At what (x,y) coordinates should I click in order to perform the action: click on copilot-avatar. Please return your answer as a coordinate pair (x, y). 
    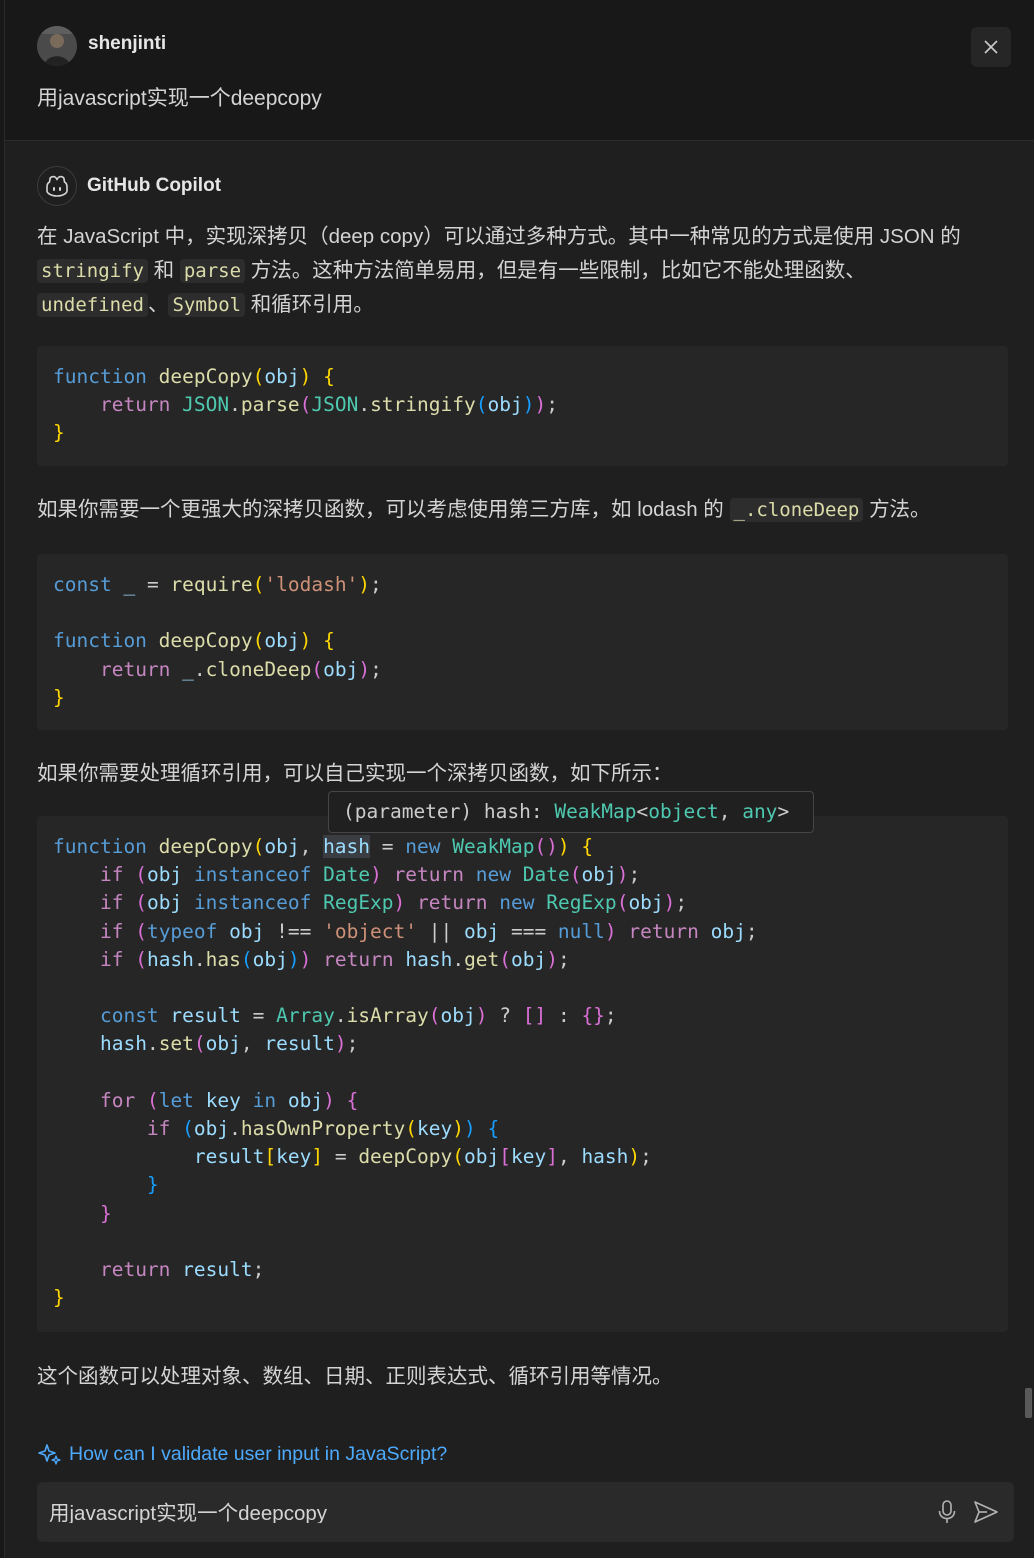
    Looking at the image, I should click on (57, 186).